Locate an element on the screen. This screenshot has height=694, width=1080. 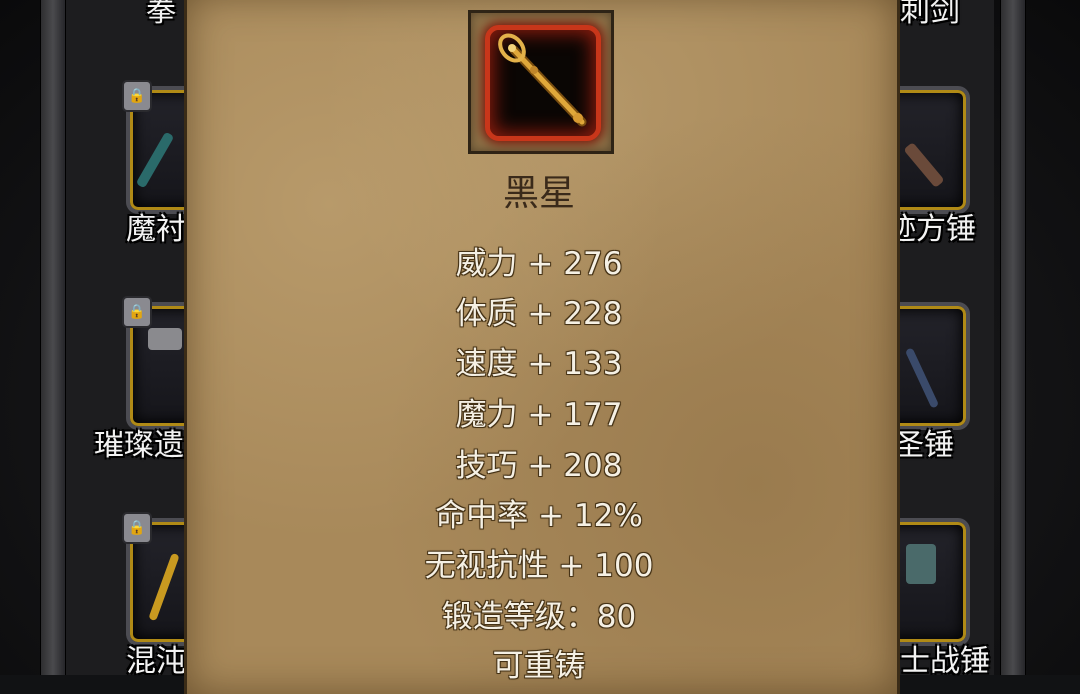
slot-label-right-0: 刺剑 is located at coordinates (930, 14).